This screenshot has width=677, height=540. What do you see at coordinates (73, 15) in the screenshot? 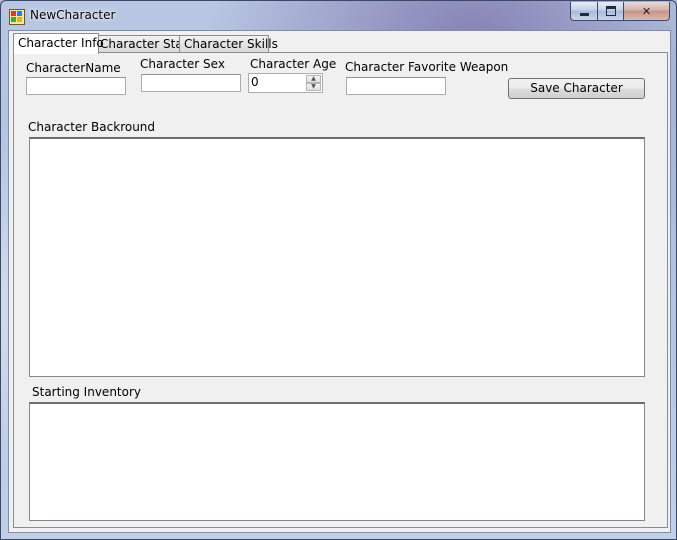
I see `window-title: NewCharacter` at bounding box center [73, 15].